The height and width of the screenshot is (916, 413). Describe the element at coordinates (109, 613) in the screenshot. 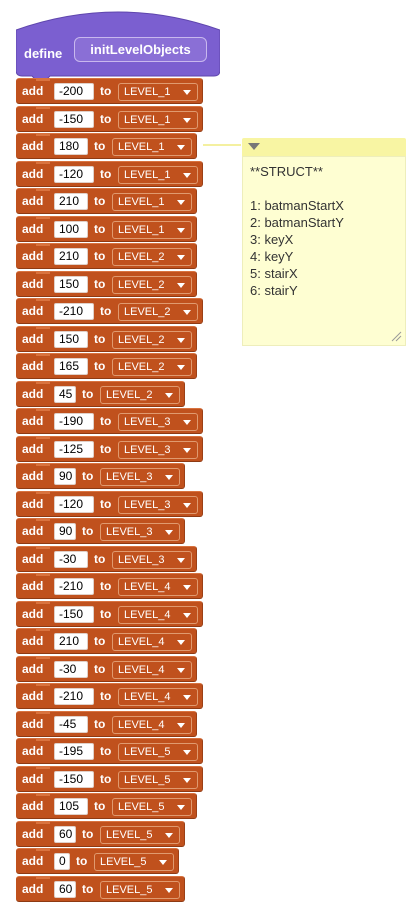

I see `add-to-list-block: add -150 to LEVEL_4` at that location.